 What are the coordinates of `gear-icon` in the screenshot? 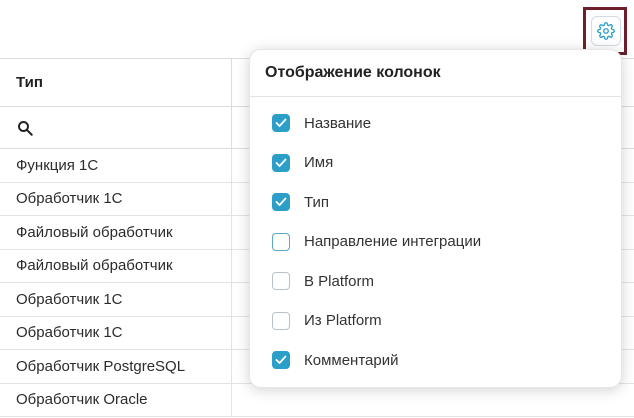 It's located at (606, 31).